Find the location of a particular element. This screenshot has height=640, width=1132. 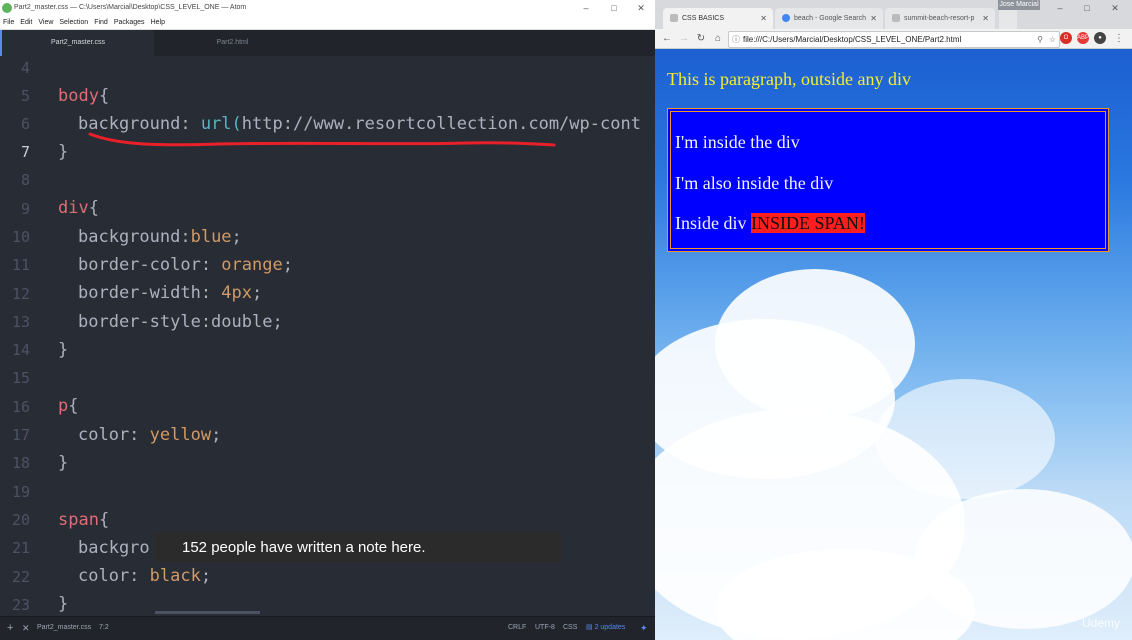

div-paragraph-with-span: Inside div INSIDE SPAN! is located at coordinates (770, 223).